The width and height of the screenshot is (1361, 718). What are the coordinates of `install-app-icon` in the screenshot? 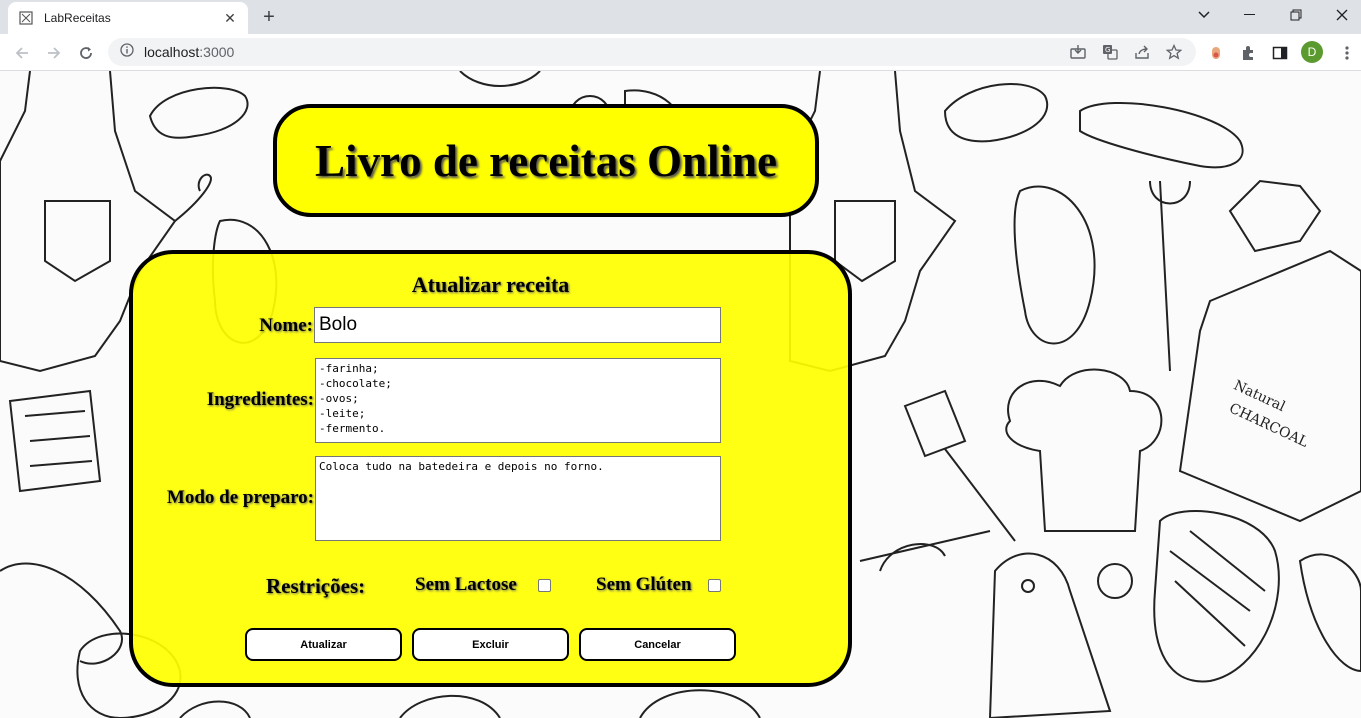 It's located at (1078, 52).